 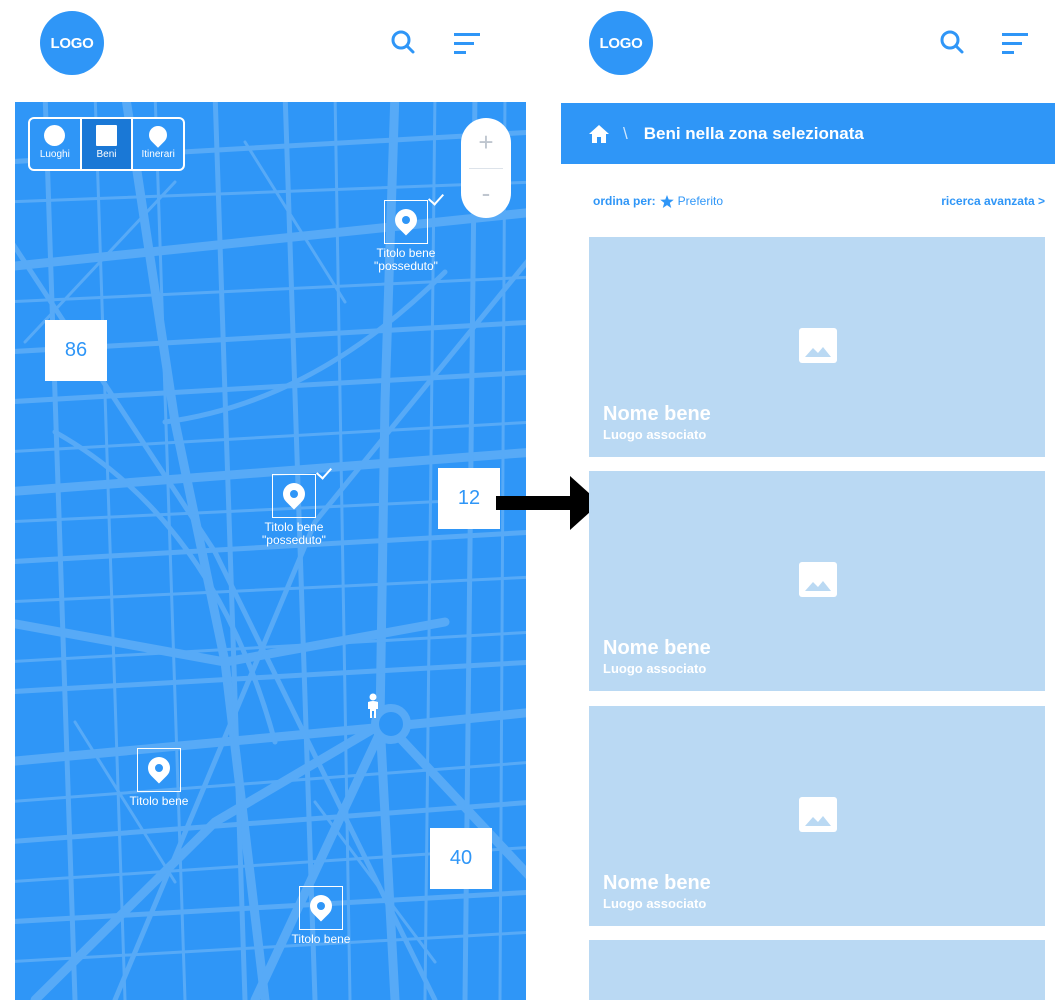 What do you see at coordinates (817, 970) in the screenshot?
I see `asset-card` at bounding box center [817, 970].